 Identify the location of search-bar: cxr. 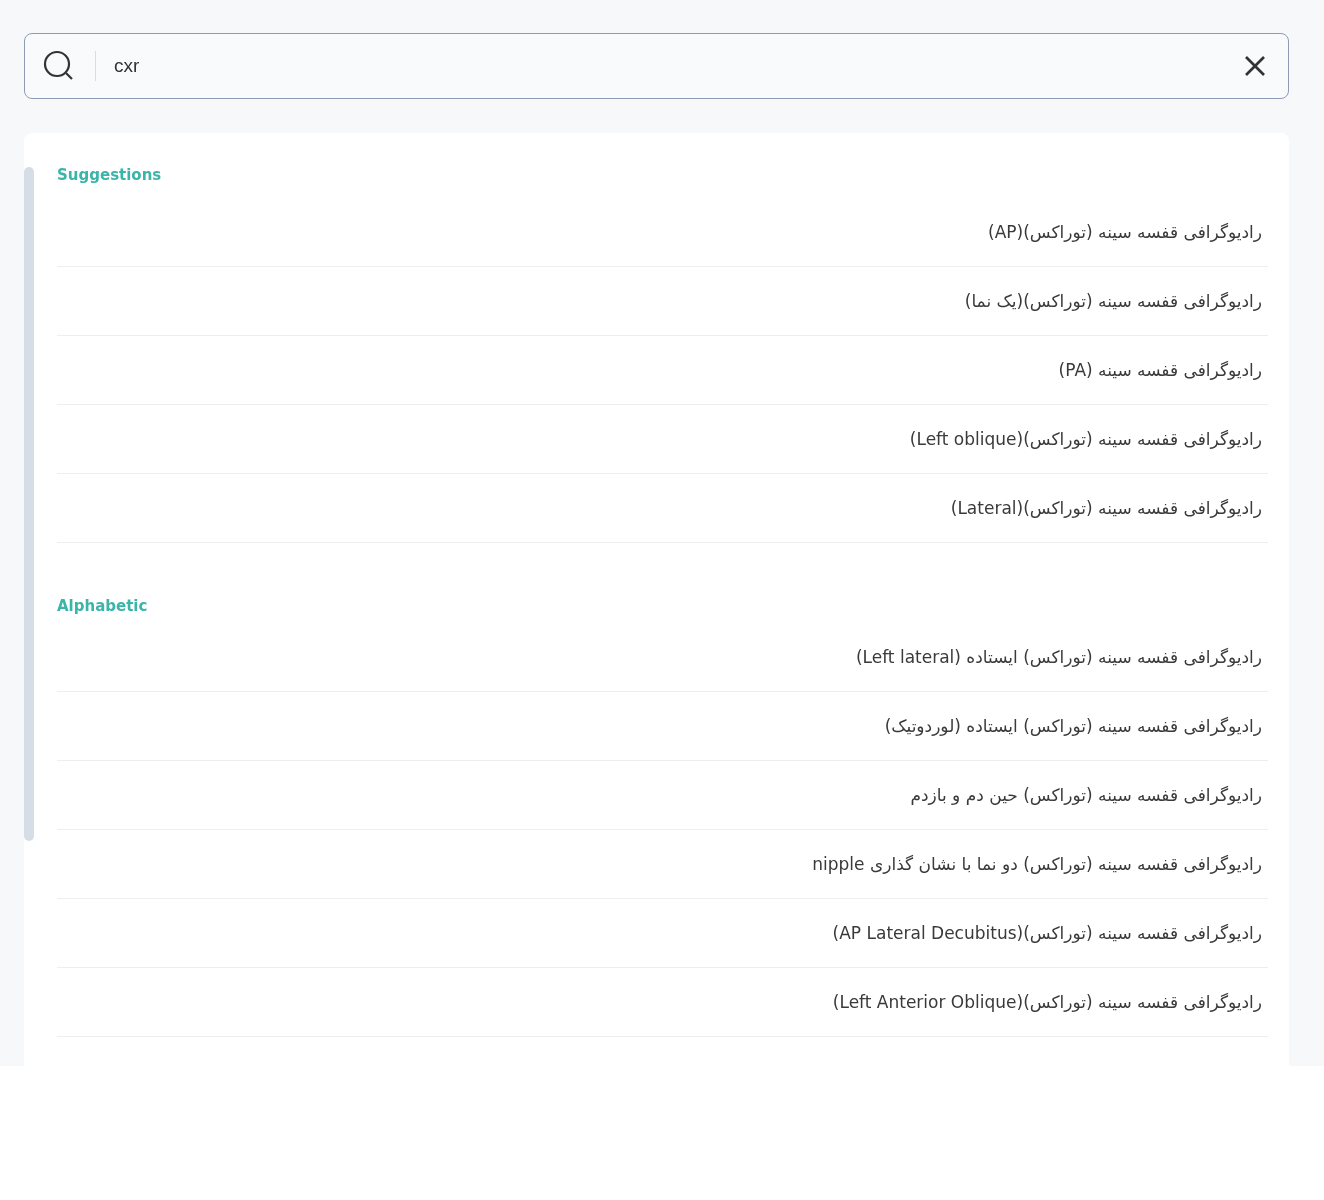
(656, 66).